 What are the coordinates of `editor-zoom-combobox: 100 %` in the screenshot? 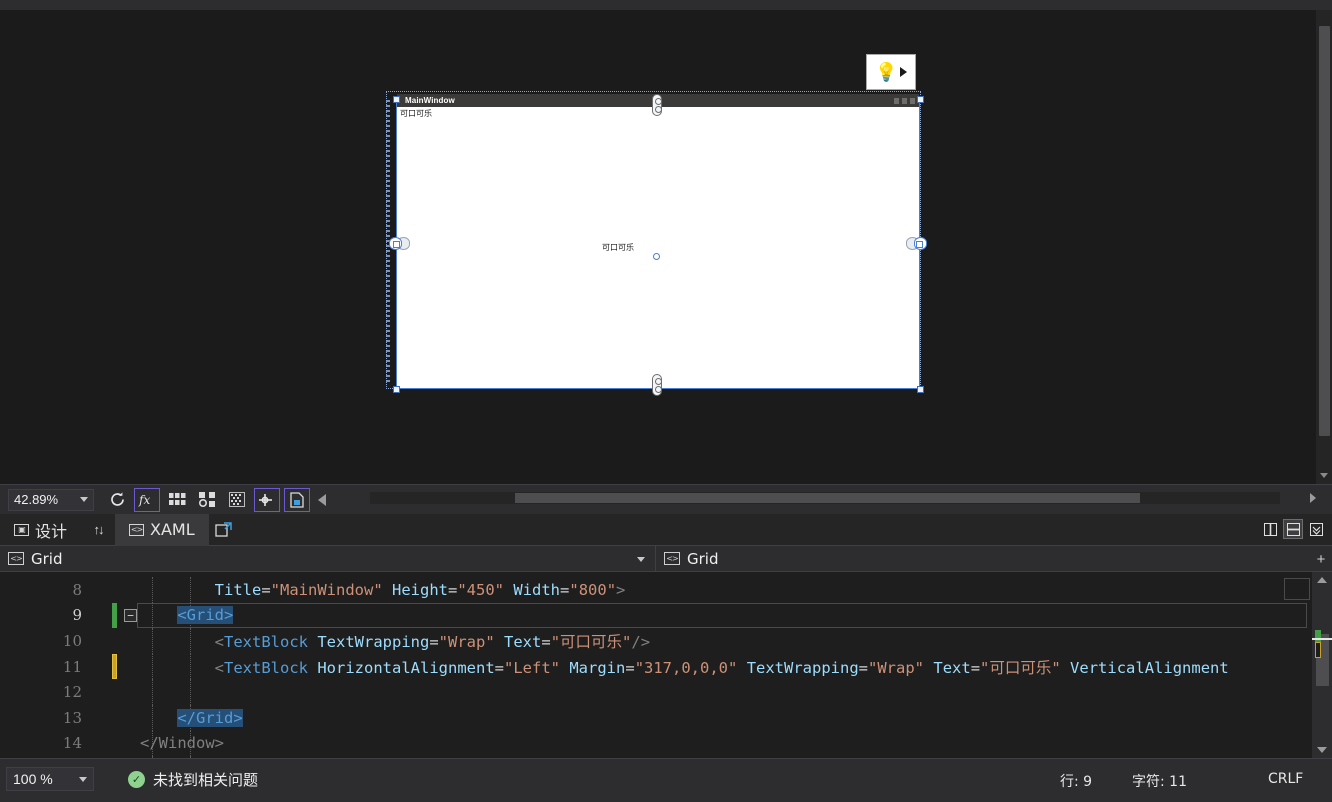 It's located at (50, 779).